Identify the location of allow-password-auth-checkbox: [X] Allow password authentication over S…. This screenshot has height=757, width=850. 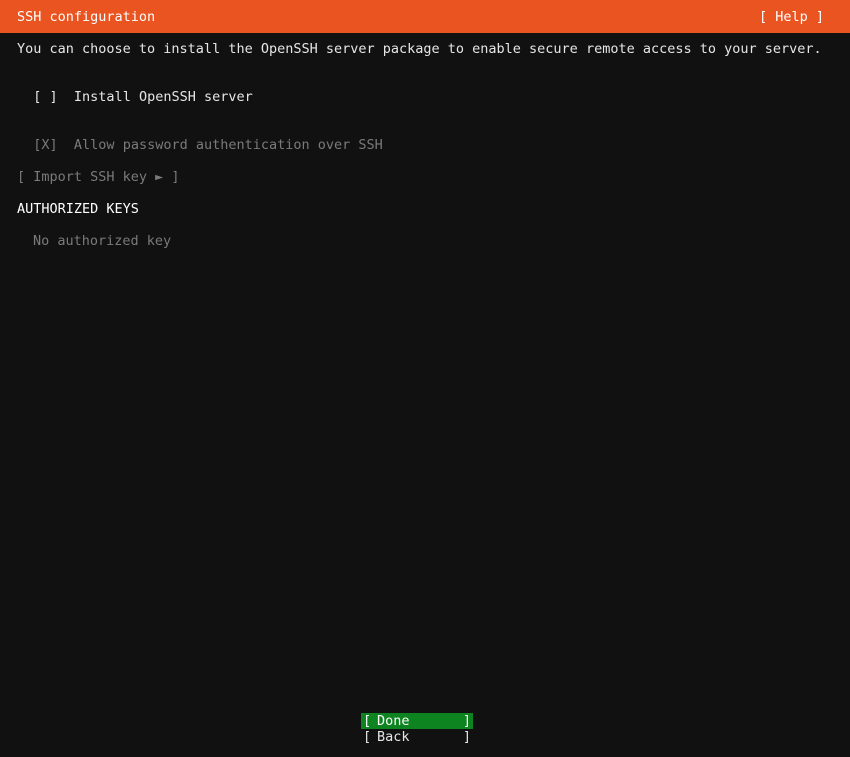
(200, 137).